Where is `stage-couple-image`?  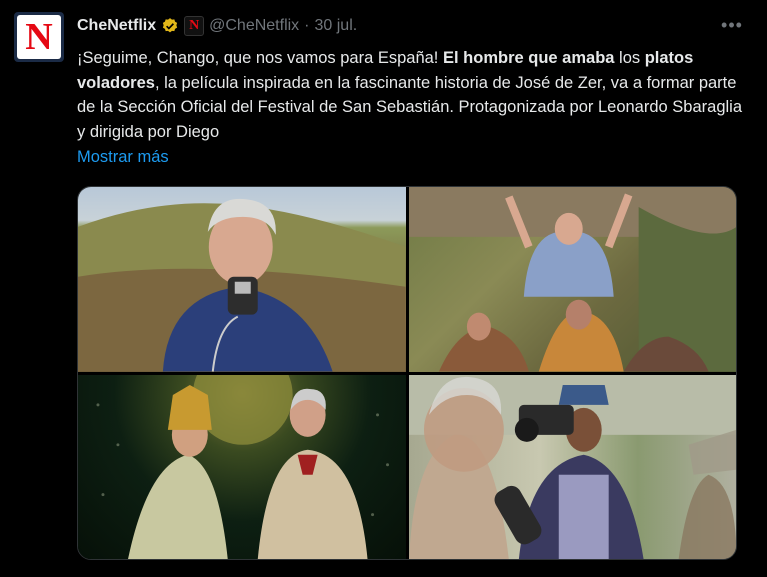
stage-couple-image is located at coordinates (243, 466).